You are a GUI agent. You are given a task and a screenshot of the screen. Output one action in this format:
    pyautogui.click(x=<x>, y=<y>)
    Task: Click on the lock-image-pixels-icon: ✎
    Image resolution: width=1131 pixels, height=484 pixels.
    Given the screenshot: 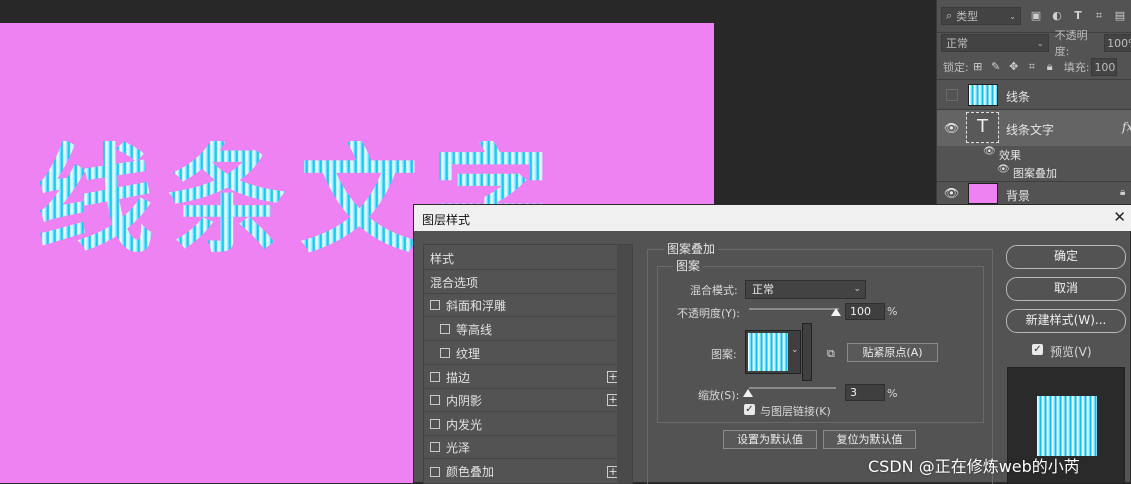 What is the action you would take?
    pyautogui.click(x=996, y=67)
    